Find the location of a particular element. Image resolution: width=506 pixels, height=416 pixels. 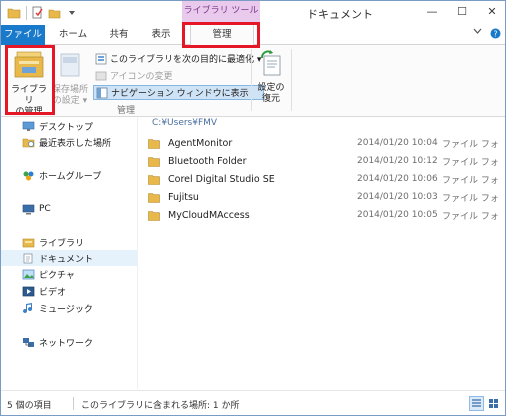

nav-item-label: ライブラリ is located at coordinates (62, 243).